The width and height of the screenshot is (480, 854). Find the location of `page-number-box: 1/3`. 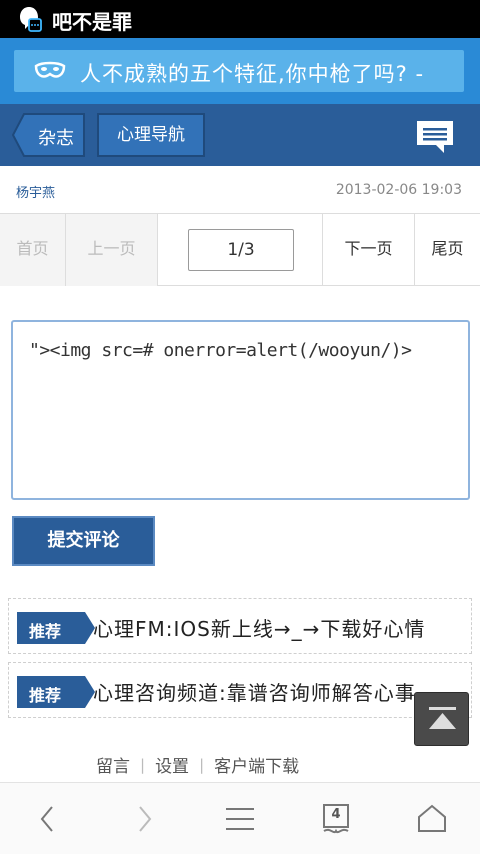

page-number-box: 1/3 is located at coordinates (241, 250).